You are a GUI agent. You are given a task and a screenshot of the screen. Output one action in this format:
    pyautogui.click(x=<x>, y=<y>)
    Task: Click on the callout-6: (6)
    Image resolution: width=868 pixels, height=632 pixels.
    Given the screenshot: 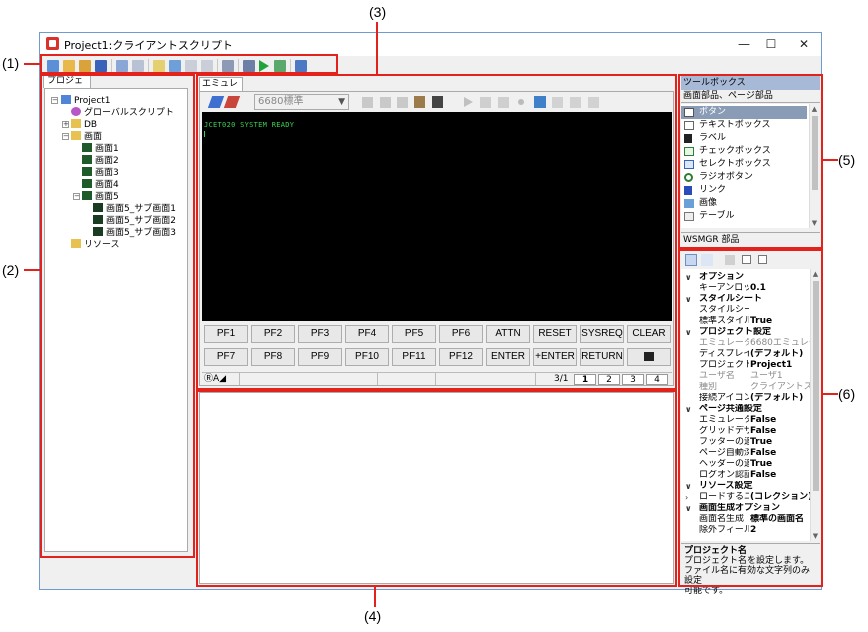 What is the action you would take?
    pyautogui.click(x=847, y=394)
    